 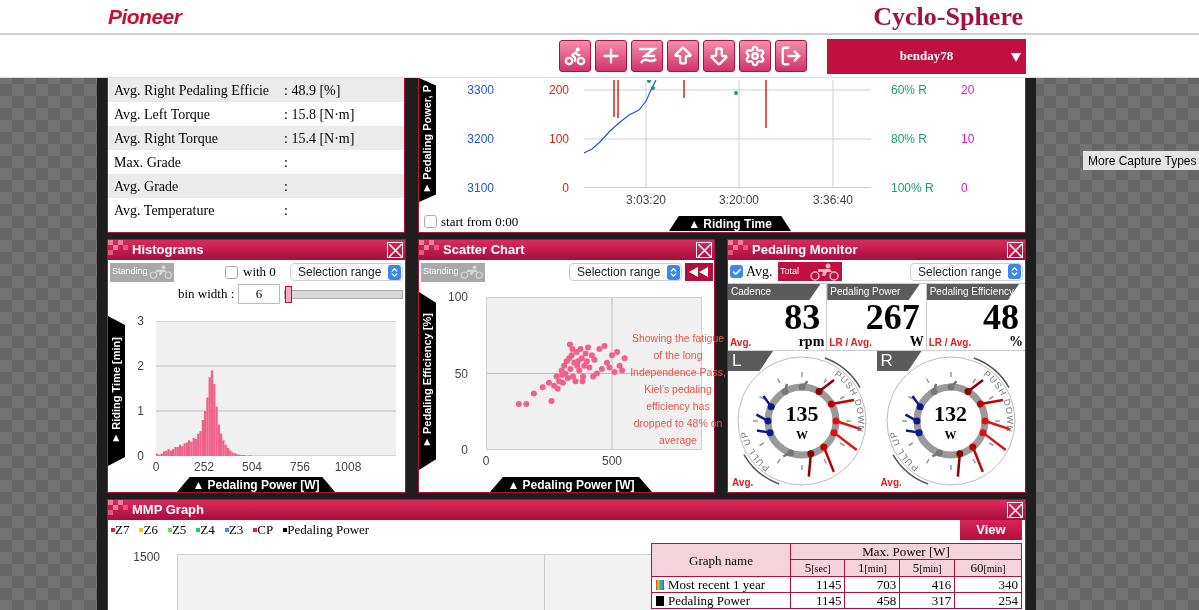 I want to click on column-header: Graph name, so click(x=721, y=560).